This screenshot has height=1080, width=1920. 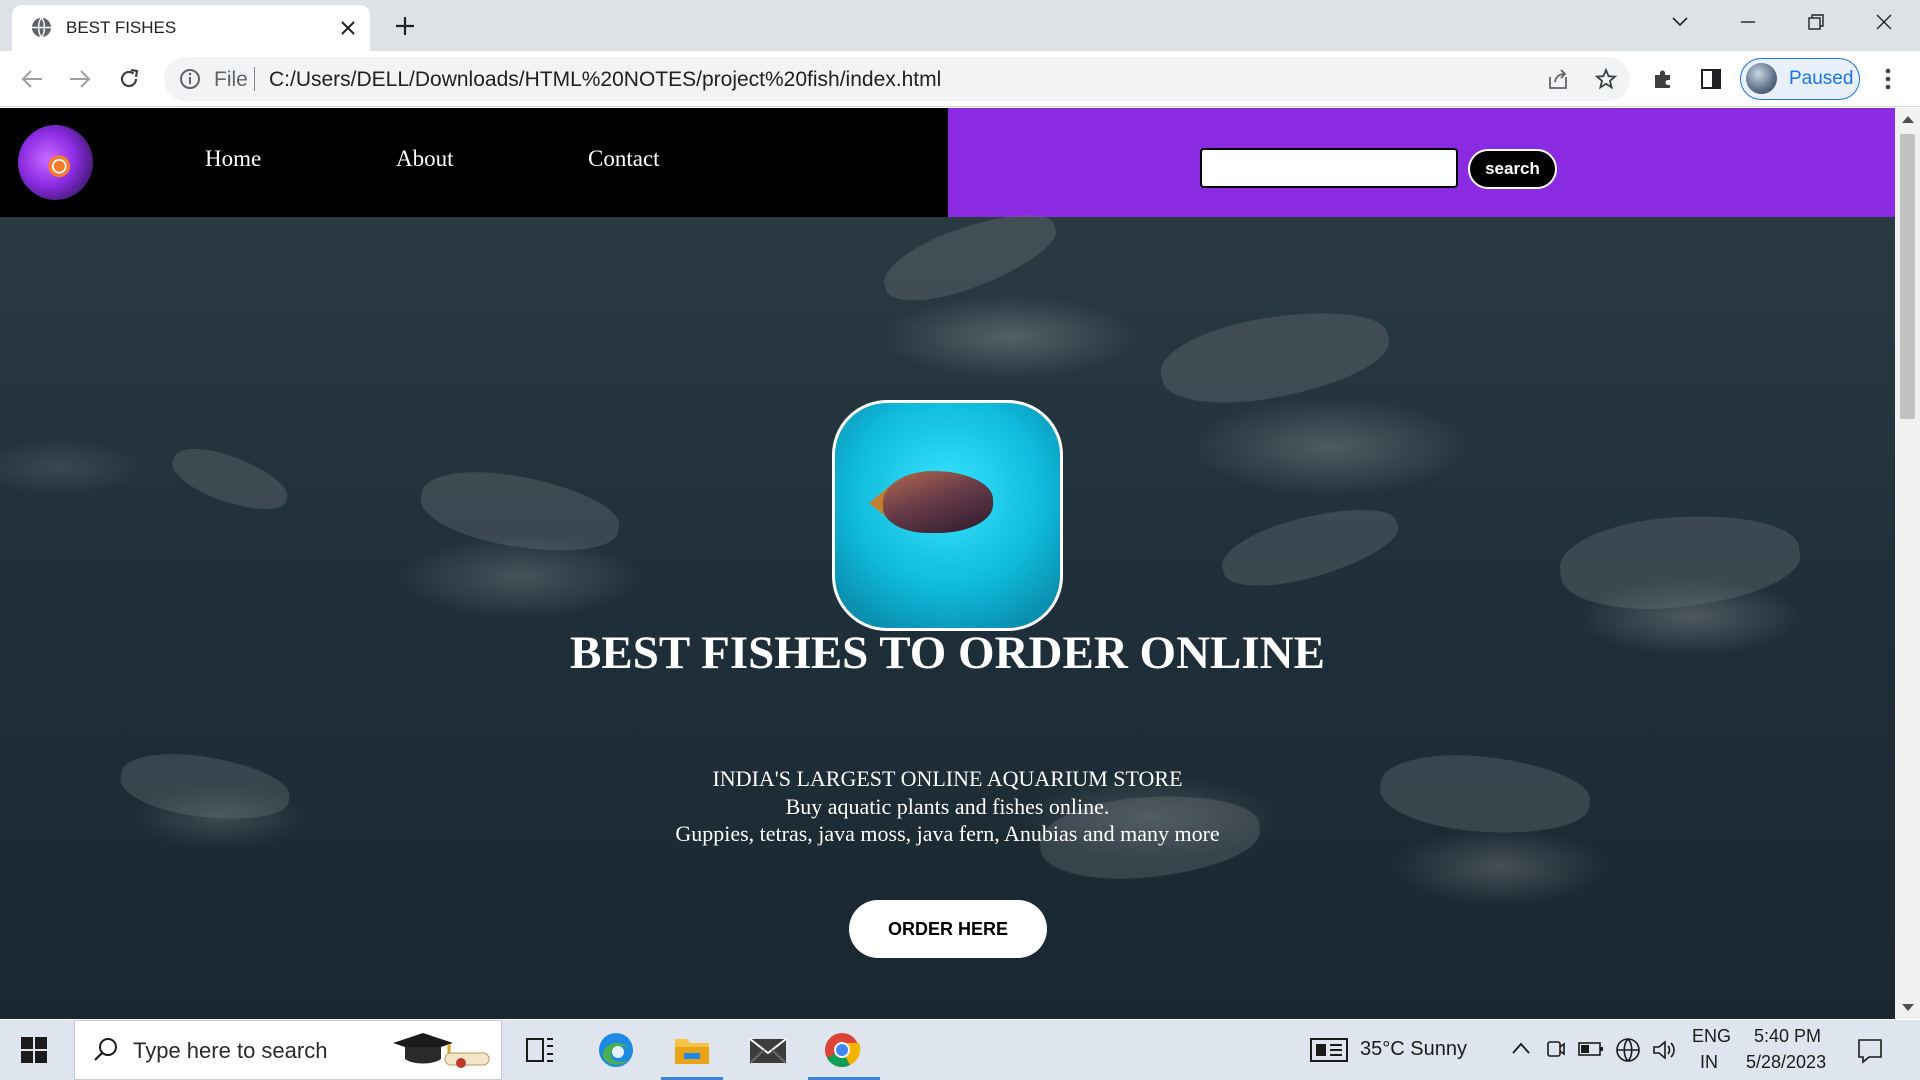 I want to click on graduation-cap-icon, so click(x=441, y=1050).